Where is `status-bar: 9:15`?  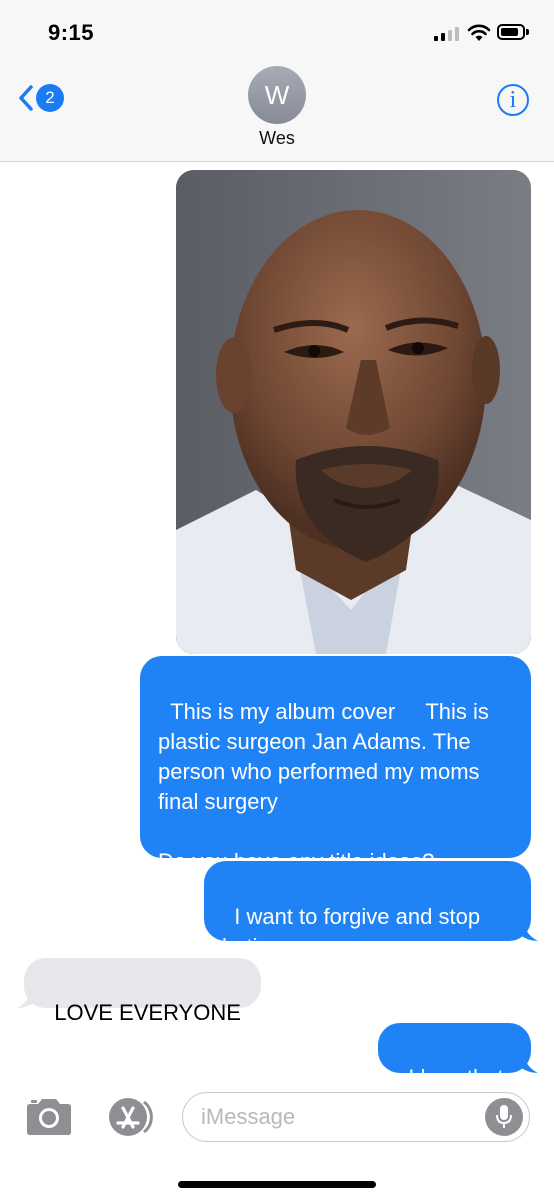 status-bar: 9:15 is located at coordinates (277, 31).